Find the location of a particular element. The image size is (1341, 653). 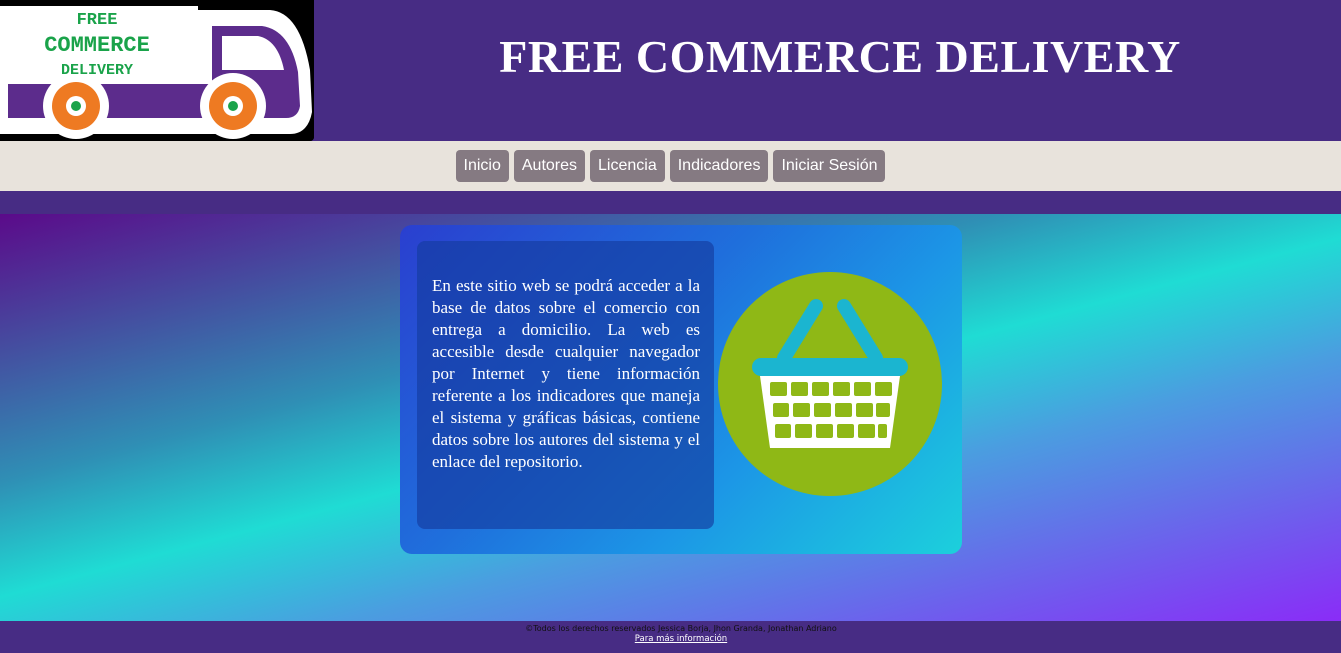

nav-licencia-button: Licencia is located at coordinates (627, 166).